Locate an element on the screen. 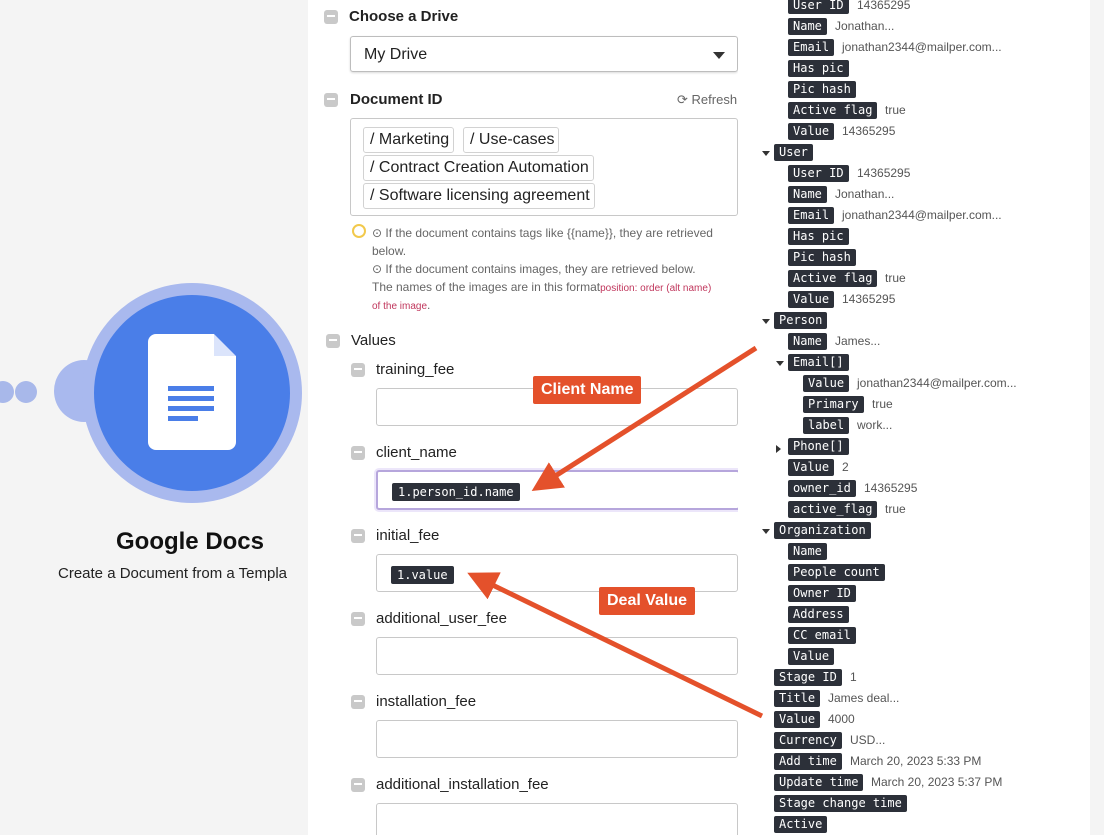 Image resolution: width=1104 pixels, height=835 pixels. annotation-arrows is located at coordinates (615, 532).